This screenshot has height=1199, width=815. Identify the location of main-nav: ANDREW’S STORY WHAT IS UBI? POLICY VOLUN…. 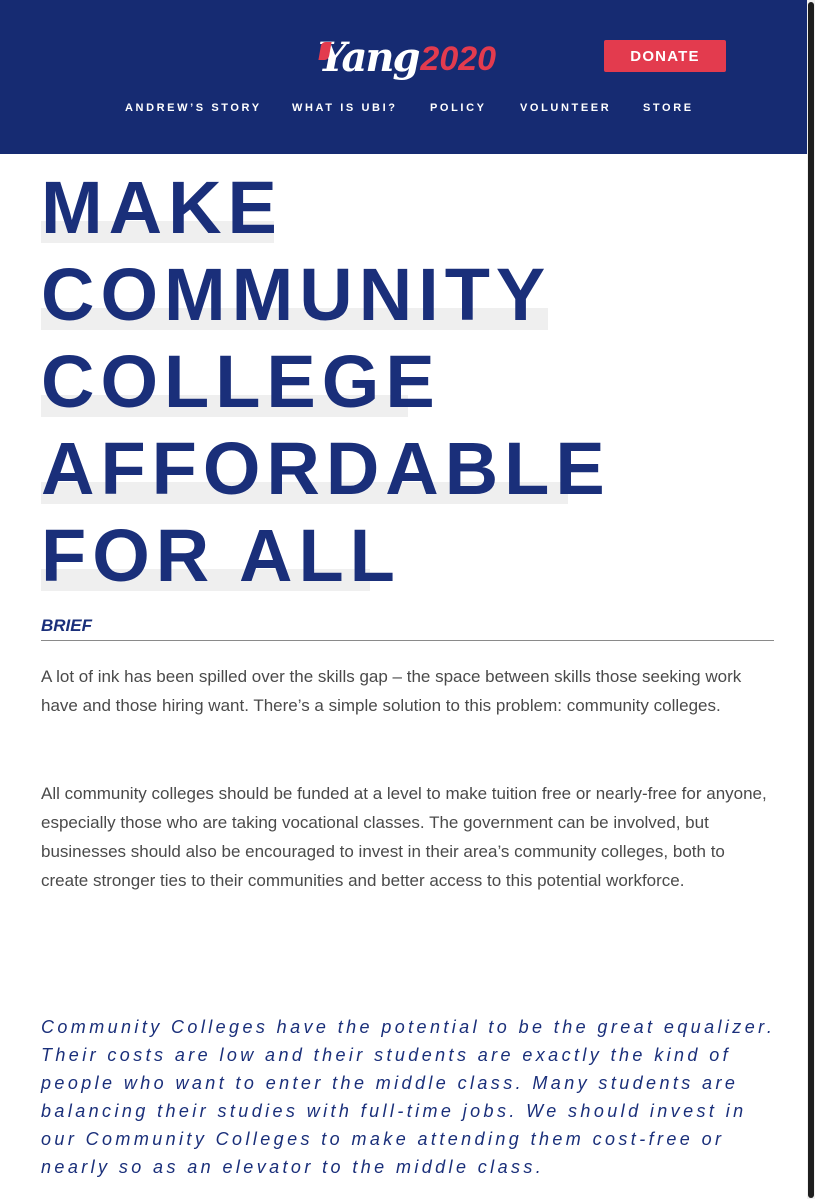
(403, 108).